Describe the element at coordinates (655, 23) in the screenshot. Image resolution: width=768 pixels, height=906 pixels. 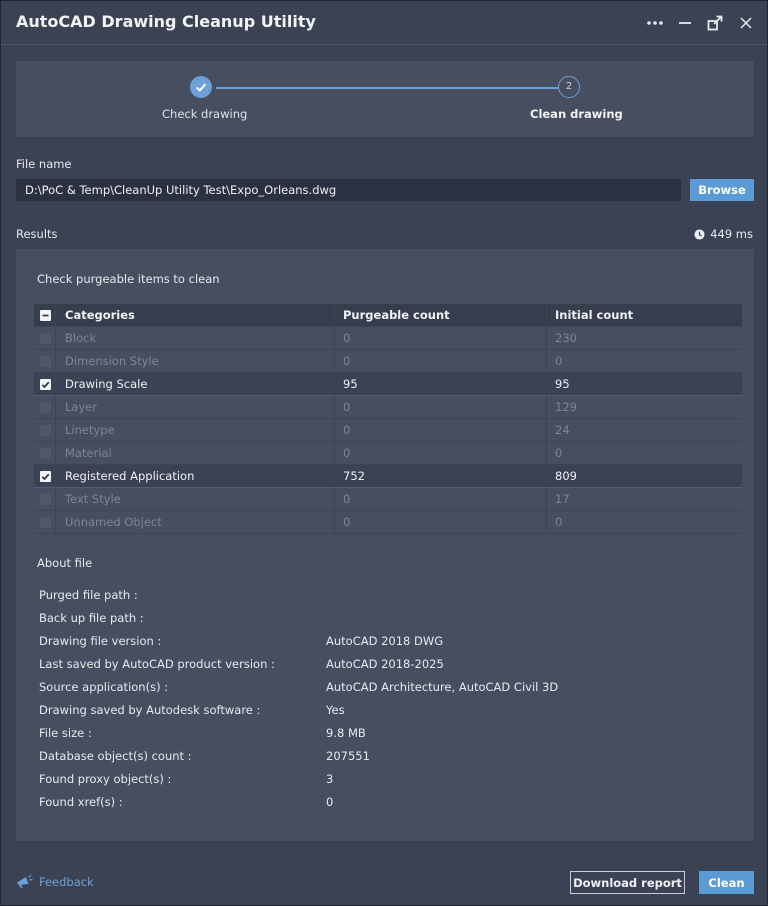
I see `more-horizontal-icon` at that location.